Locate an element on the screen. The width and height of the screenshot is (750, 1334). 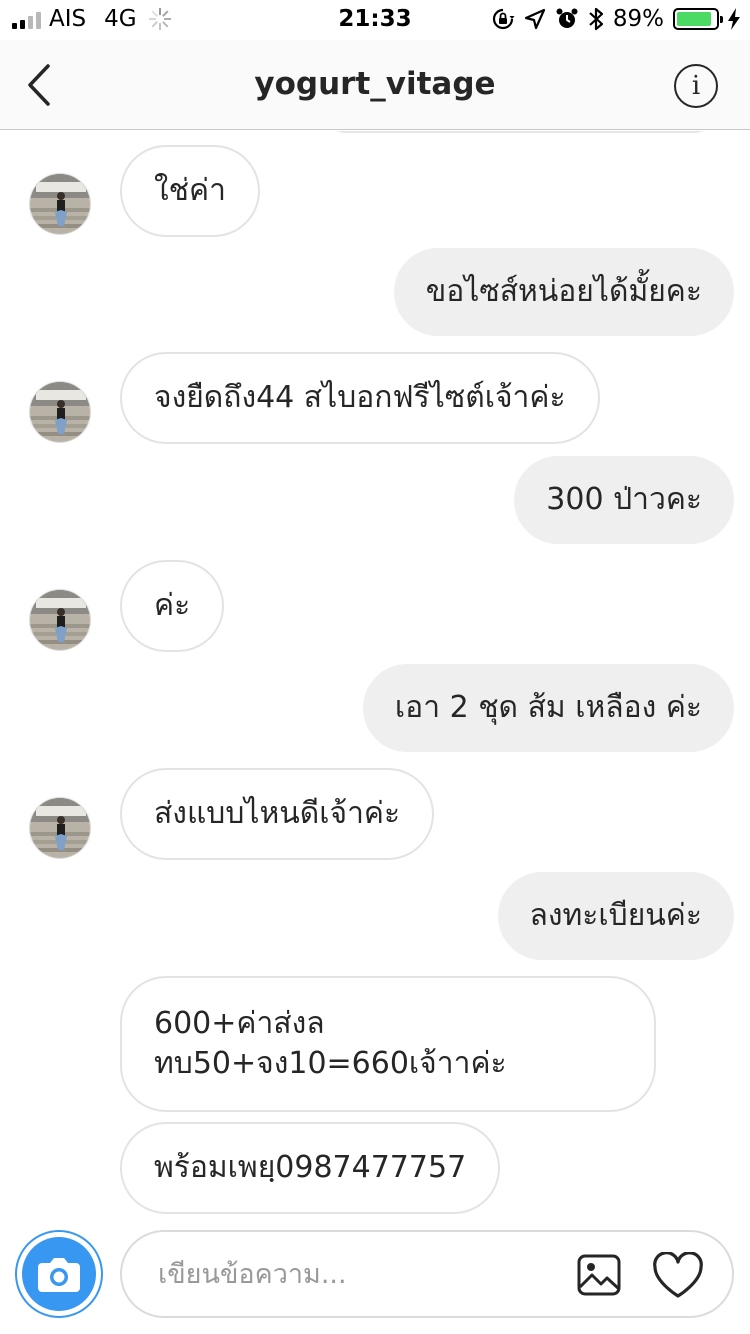
outgoing-message: ขอไซส์หน่อยได้มั้ยคะ is located at coordinates (563, 292).